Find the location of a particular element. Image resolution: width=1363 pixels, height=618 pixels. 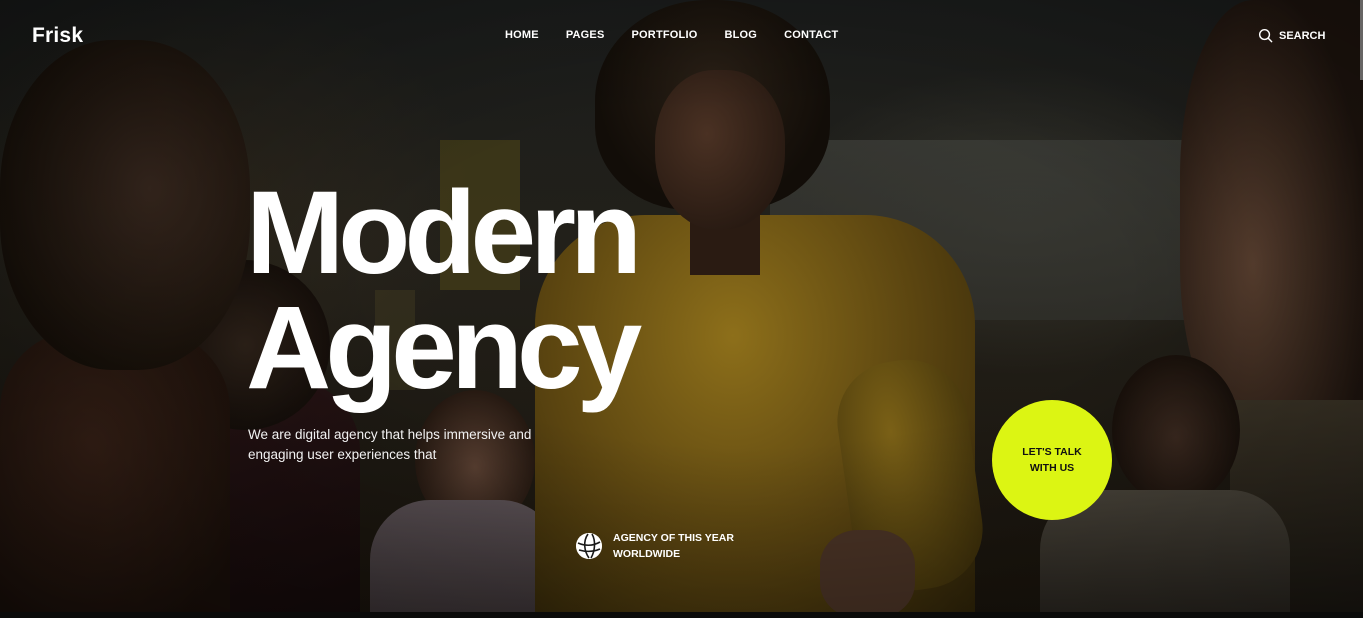

nav-contact: CONTACT is located at coordinates (811, 35).